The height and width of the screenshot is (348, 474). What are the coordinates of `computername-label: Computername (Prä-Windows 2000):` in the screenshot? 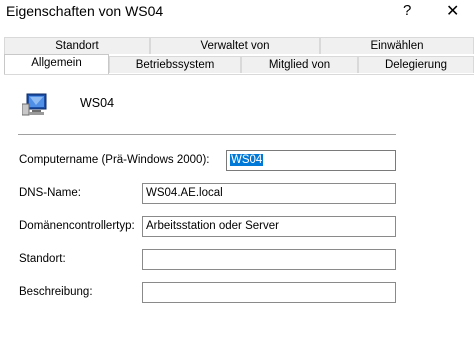 It's located at (114, 160).